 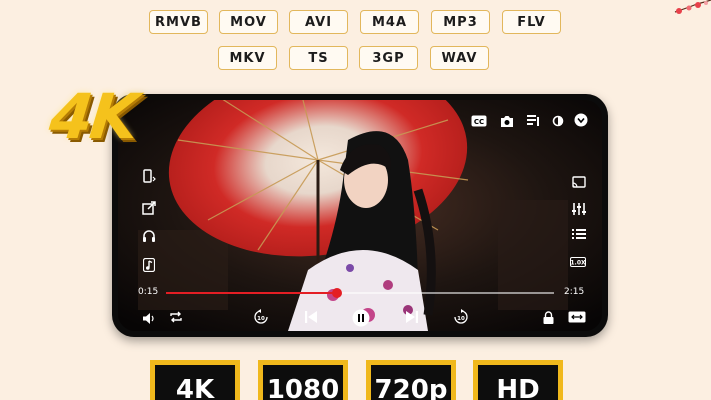 I want to click on rotate-icon, so click(x=149, y=176).